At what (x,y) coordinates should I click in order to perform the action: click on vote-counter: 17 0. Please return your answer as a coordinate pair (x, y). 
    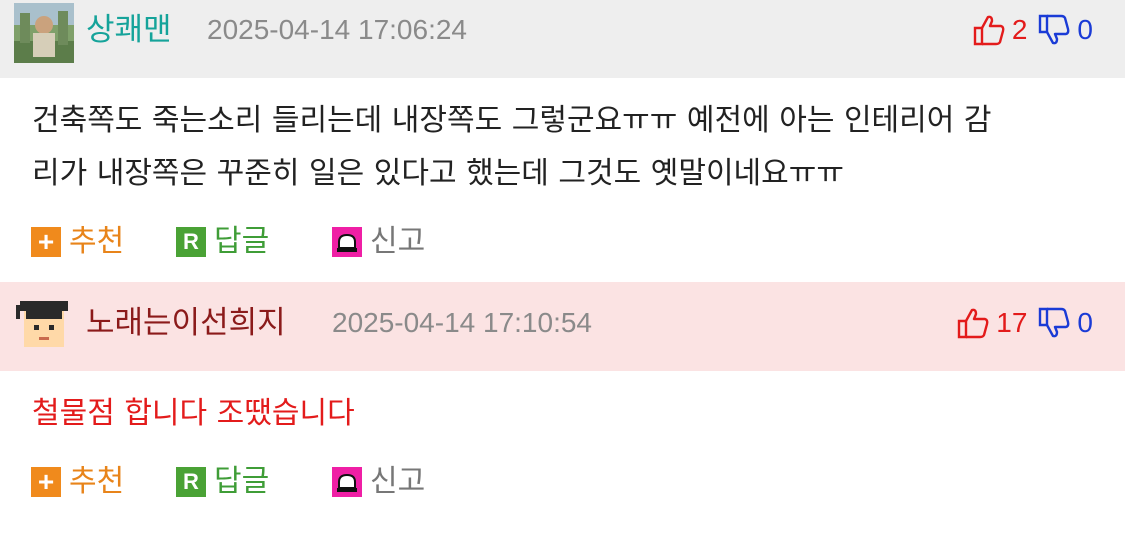
    Looking at the image, I should click on (1024, 323).